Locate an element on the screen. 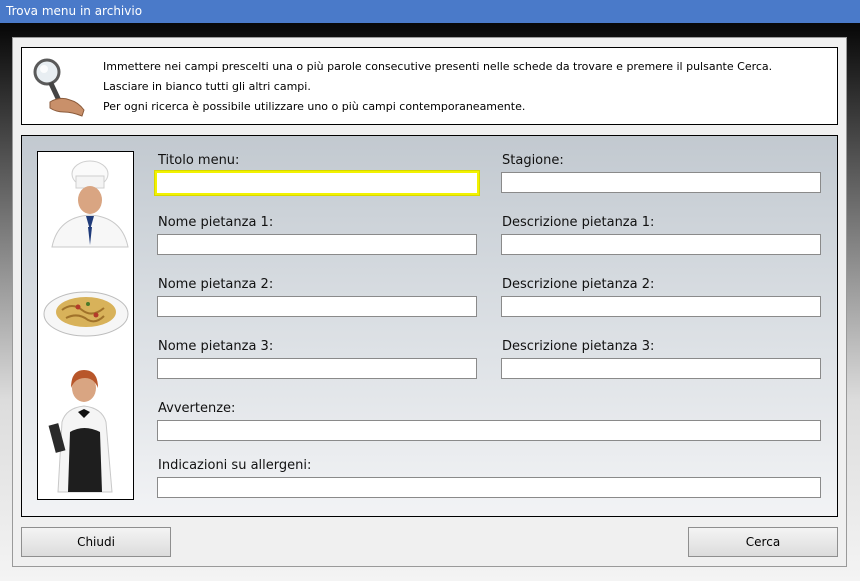 Image resolution: width=860 pixels, height=581 pixels. titolo-menu-label: Titolo menu: is located at coordinates (199, 160).